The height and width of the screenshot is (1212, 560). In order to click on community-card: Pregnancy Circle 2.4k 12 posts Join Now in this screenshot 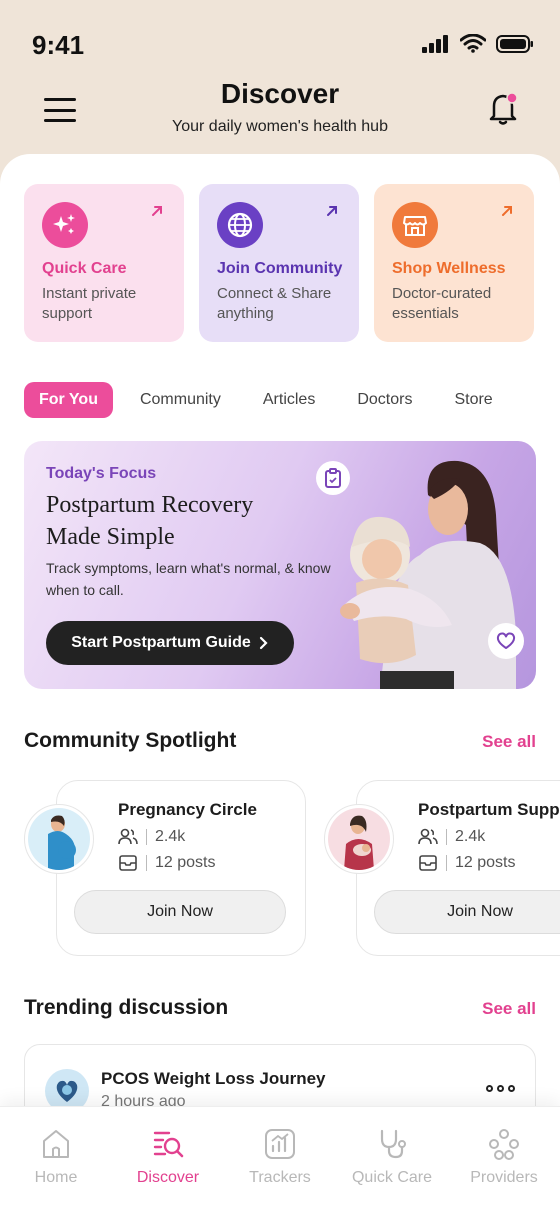, I will do `click(165, 868)`.